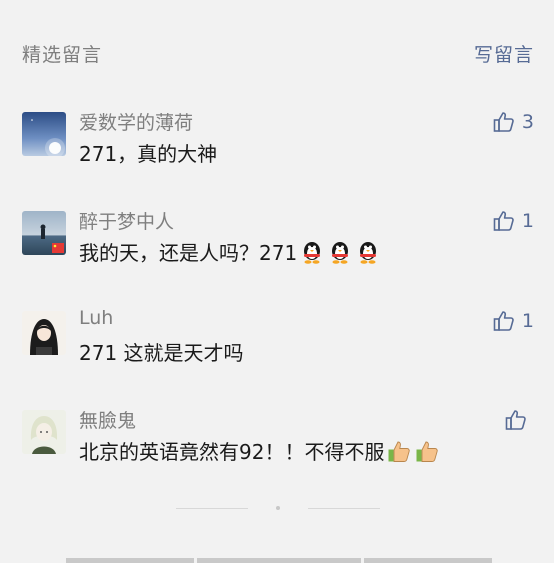  Describe the element at coordinates (136, 123) in the screenshot. I see `comment-nickname: 爱数学的薄荷` at that location.